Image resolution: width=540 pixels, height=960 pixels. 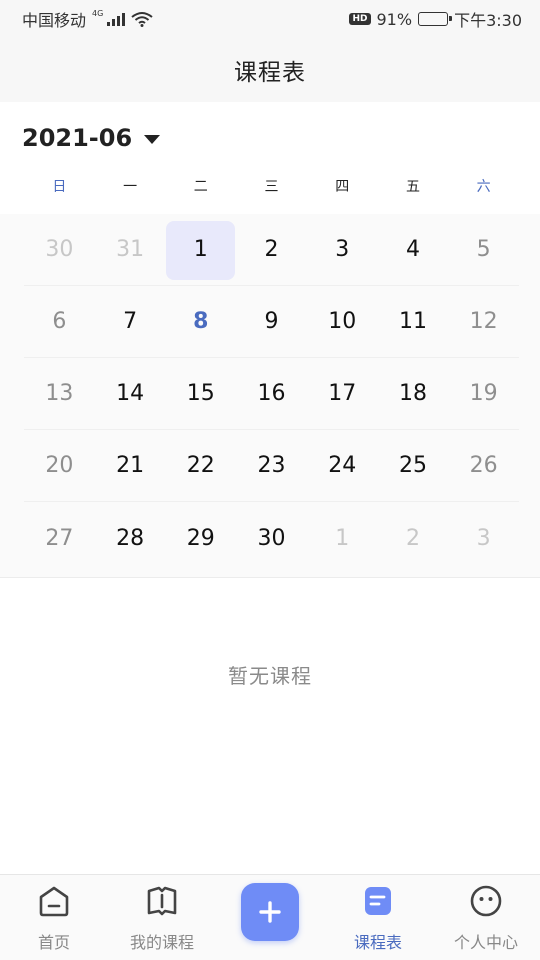 I want to click on calendar-week: 30 31 1 2 3 4 5, so click(x=271, y=250).